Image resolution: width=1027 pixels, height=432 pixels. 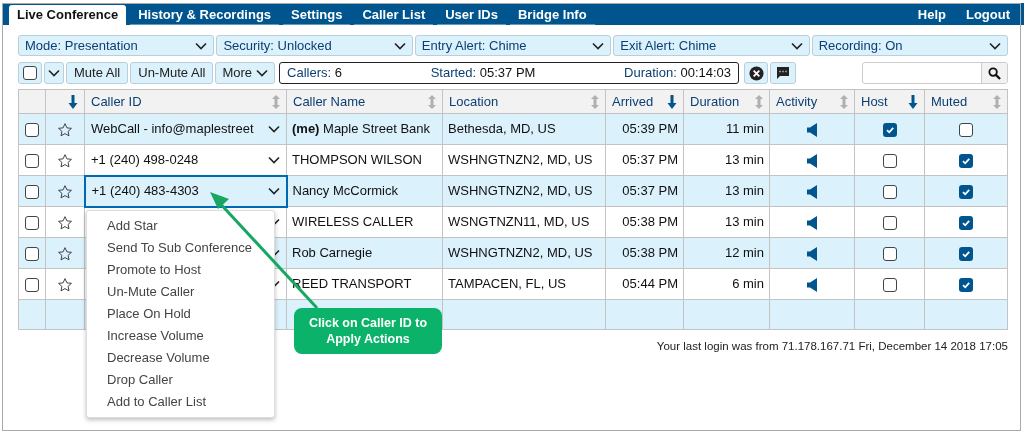 I want to click on select-menu-button, so click(x=54, y=73).